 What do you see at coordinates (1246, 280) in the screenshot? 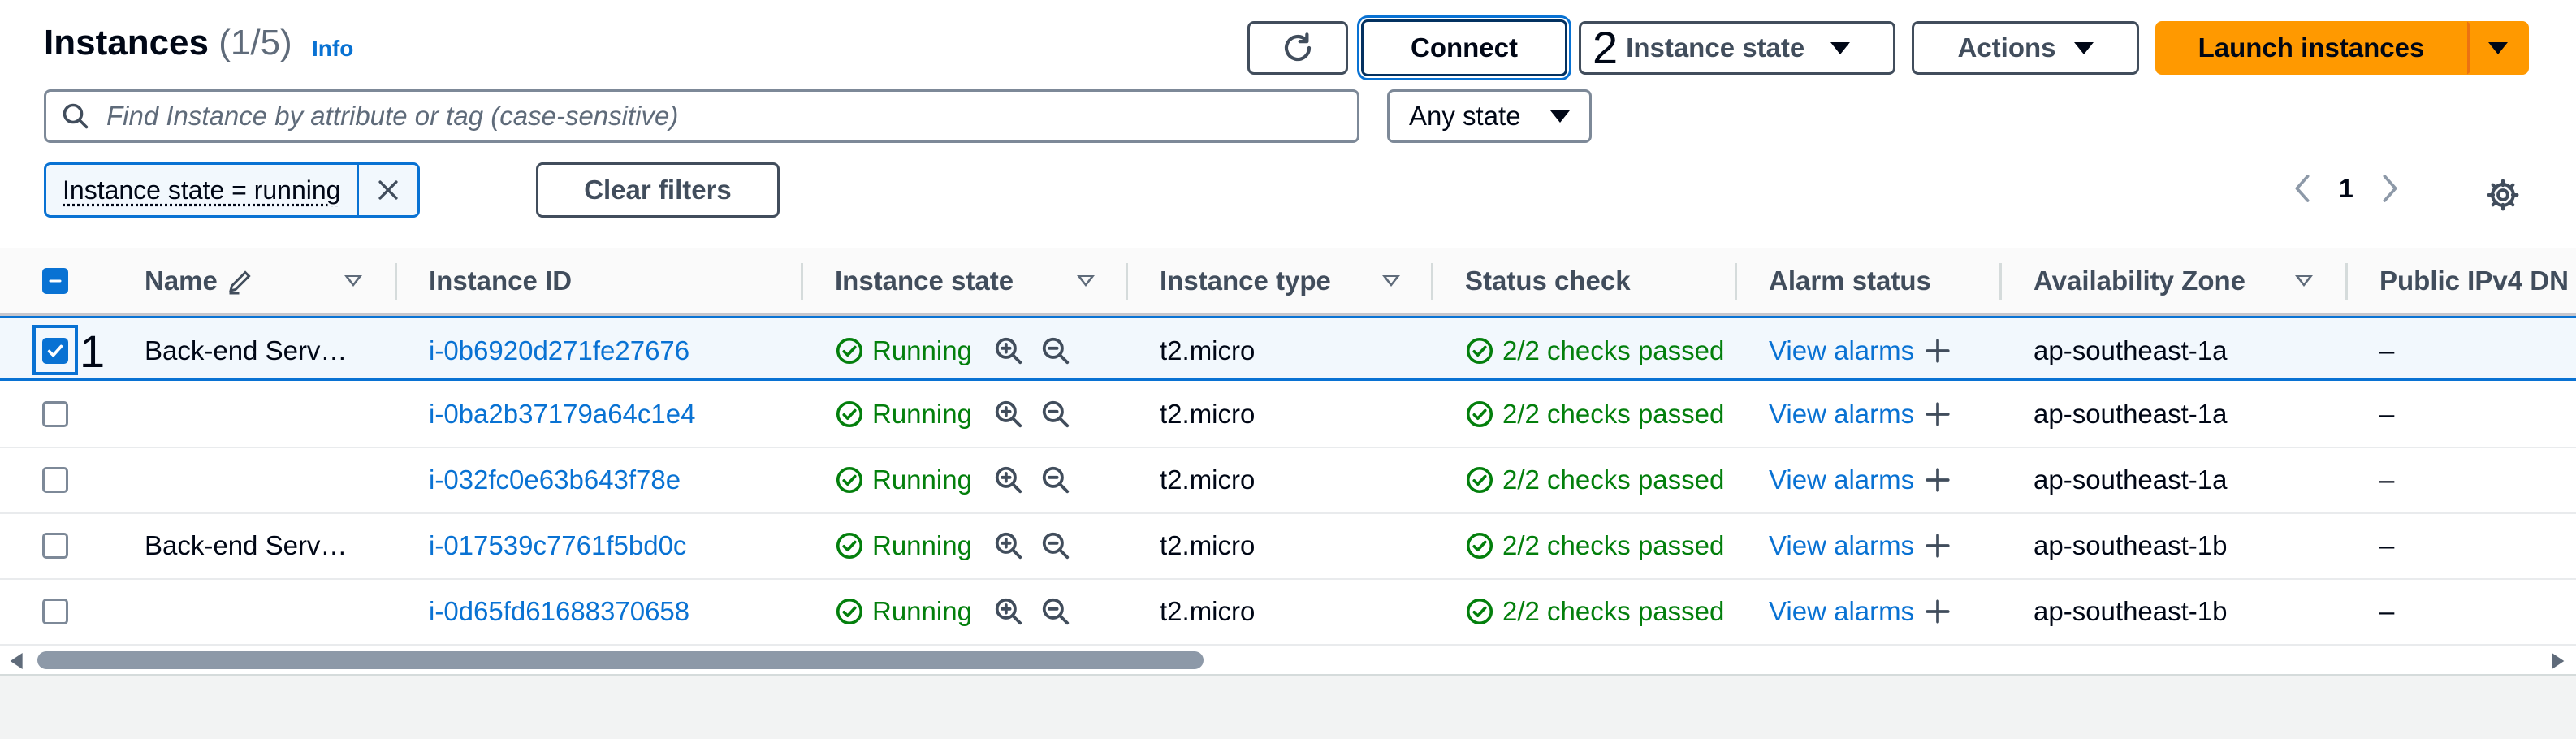
I see `column-header-instance-type: Instance type` at bounding box center [1246, 280].